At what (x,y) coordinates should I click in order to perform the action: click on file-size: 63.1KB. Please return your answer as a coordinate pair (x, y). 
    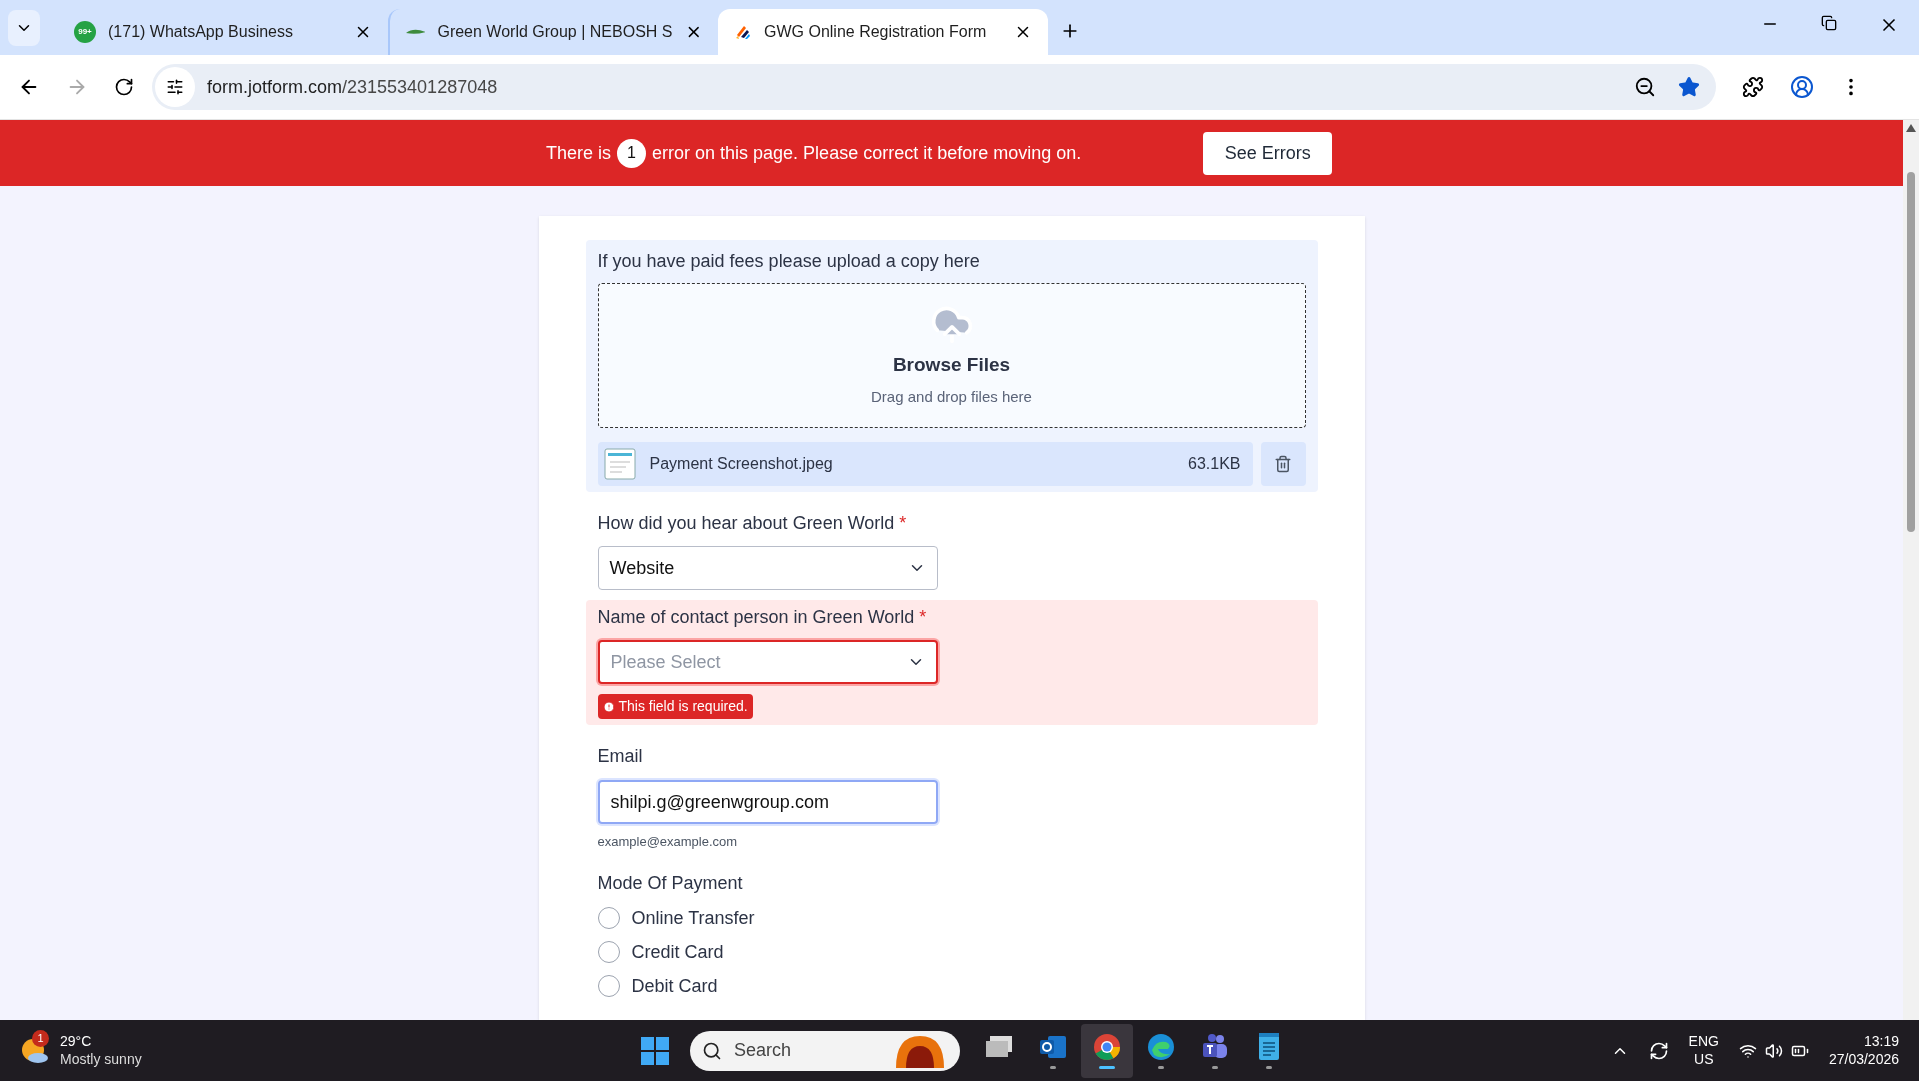
    Looking at the image, I should click on (1214, 464).